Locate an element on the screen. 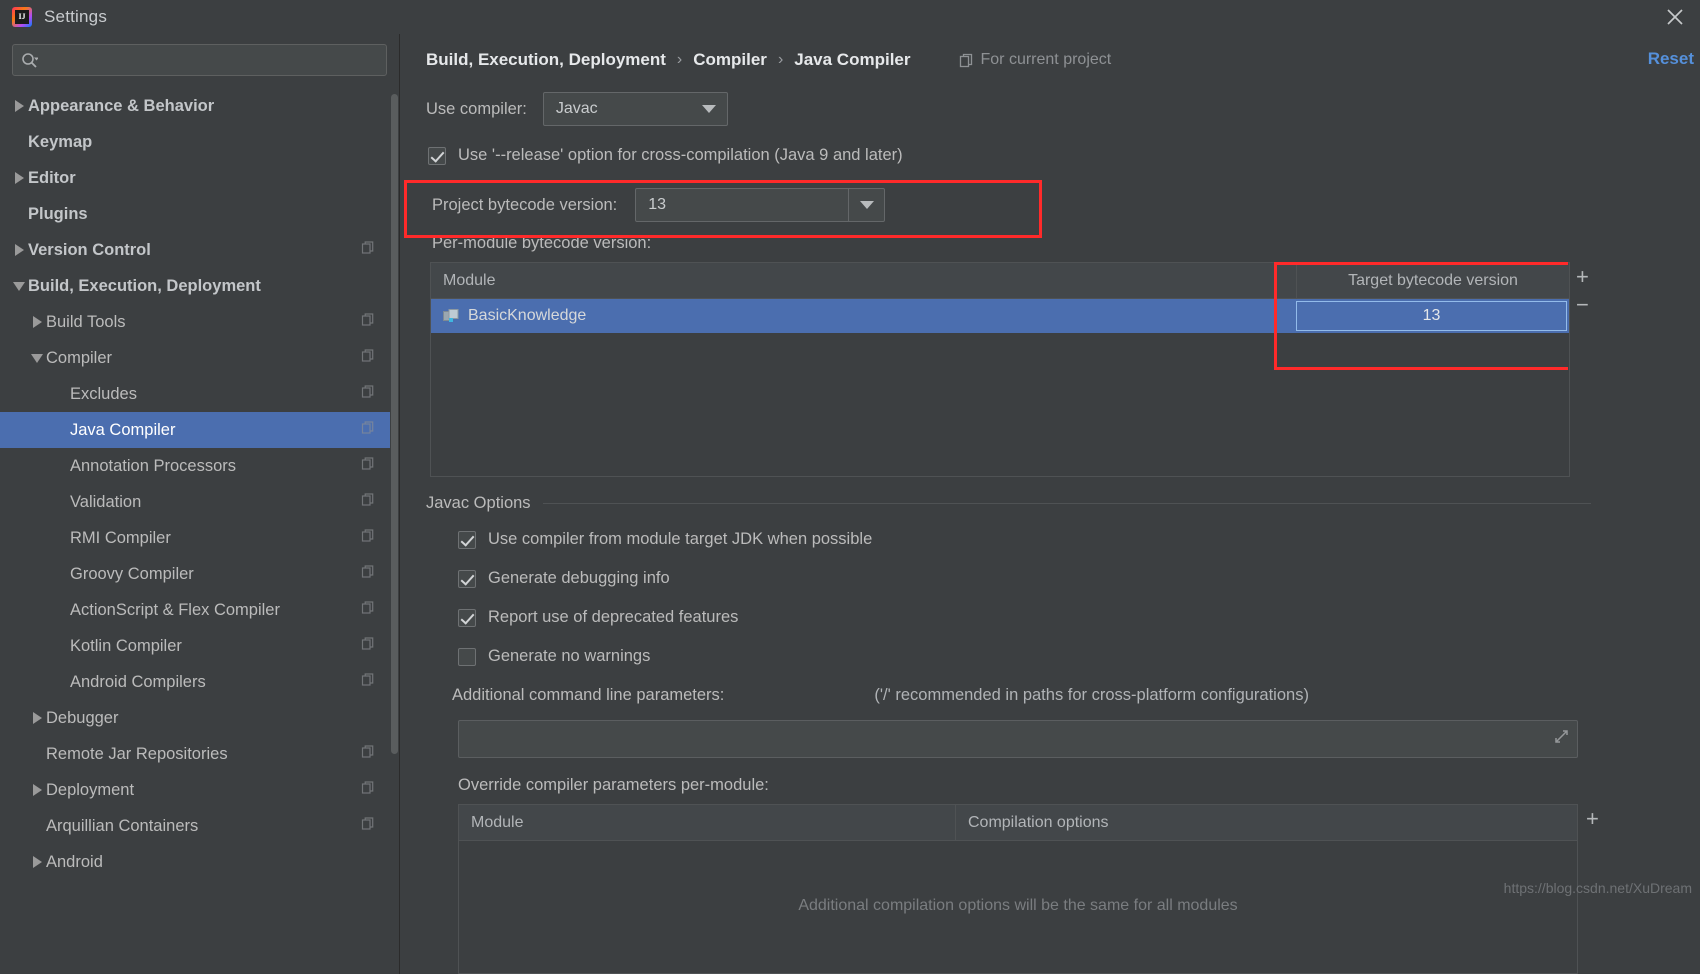 This screenshot has width=1700, height=974. search-box is located at coordinates (199, 60).